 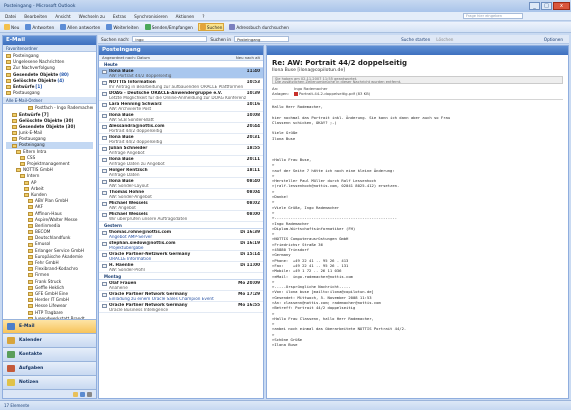 What do you see at coordinates (181, 183) in the screenshot?
I see `message-row: Ilona Buse 08:40 AW: Sonder-Layout` at bounding box center [181, 183].